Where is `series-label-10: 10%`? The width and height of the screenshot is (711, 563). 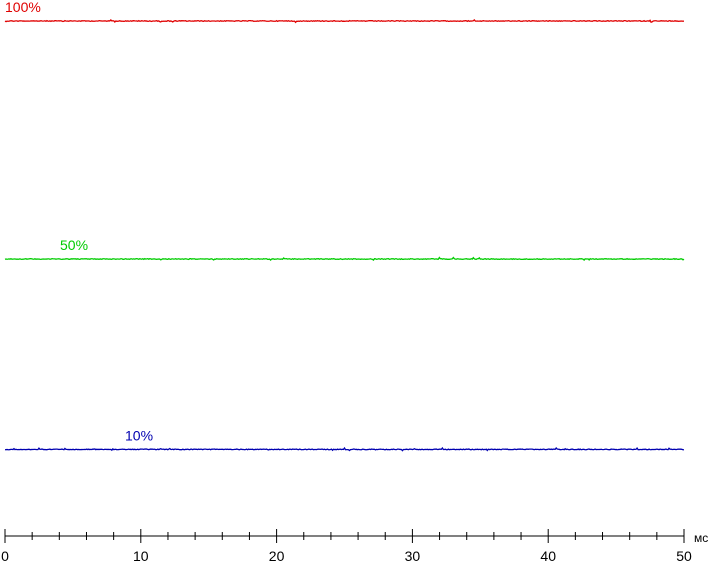 series-label-10: 10% is located at coordinates (139, 435).